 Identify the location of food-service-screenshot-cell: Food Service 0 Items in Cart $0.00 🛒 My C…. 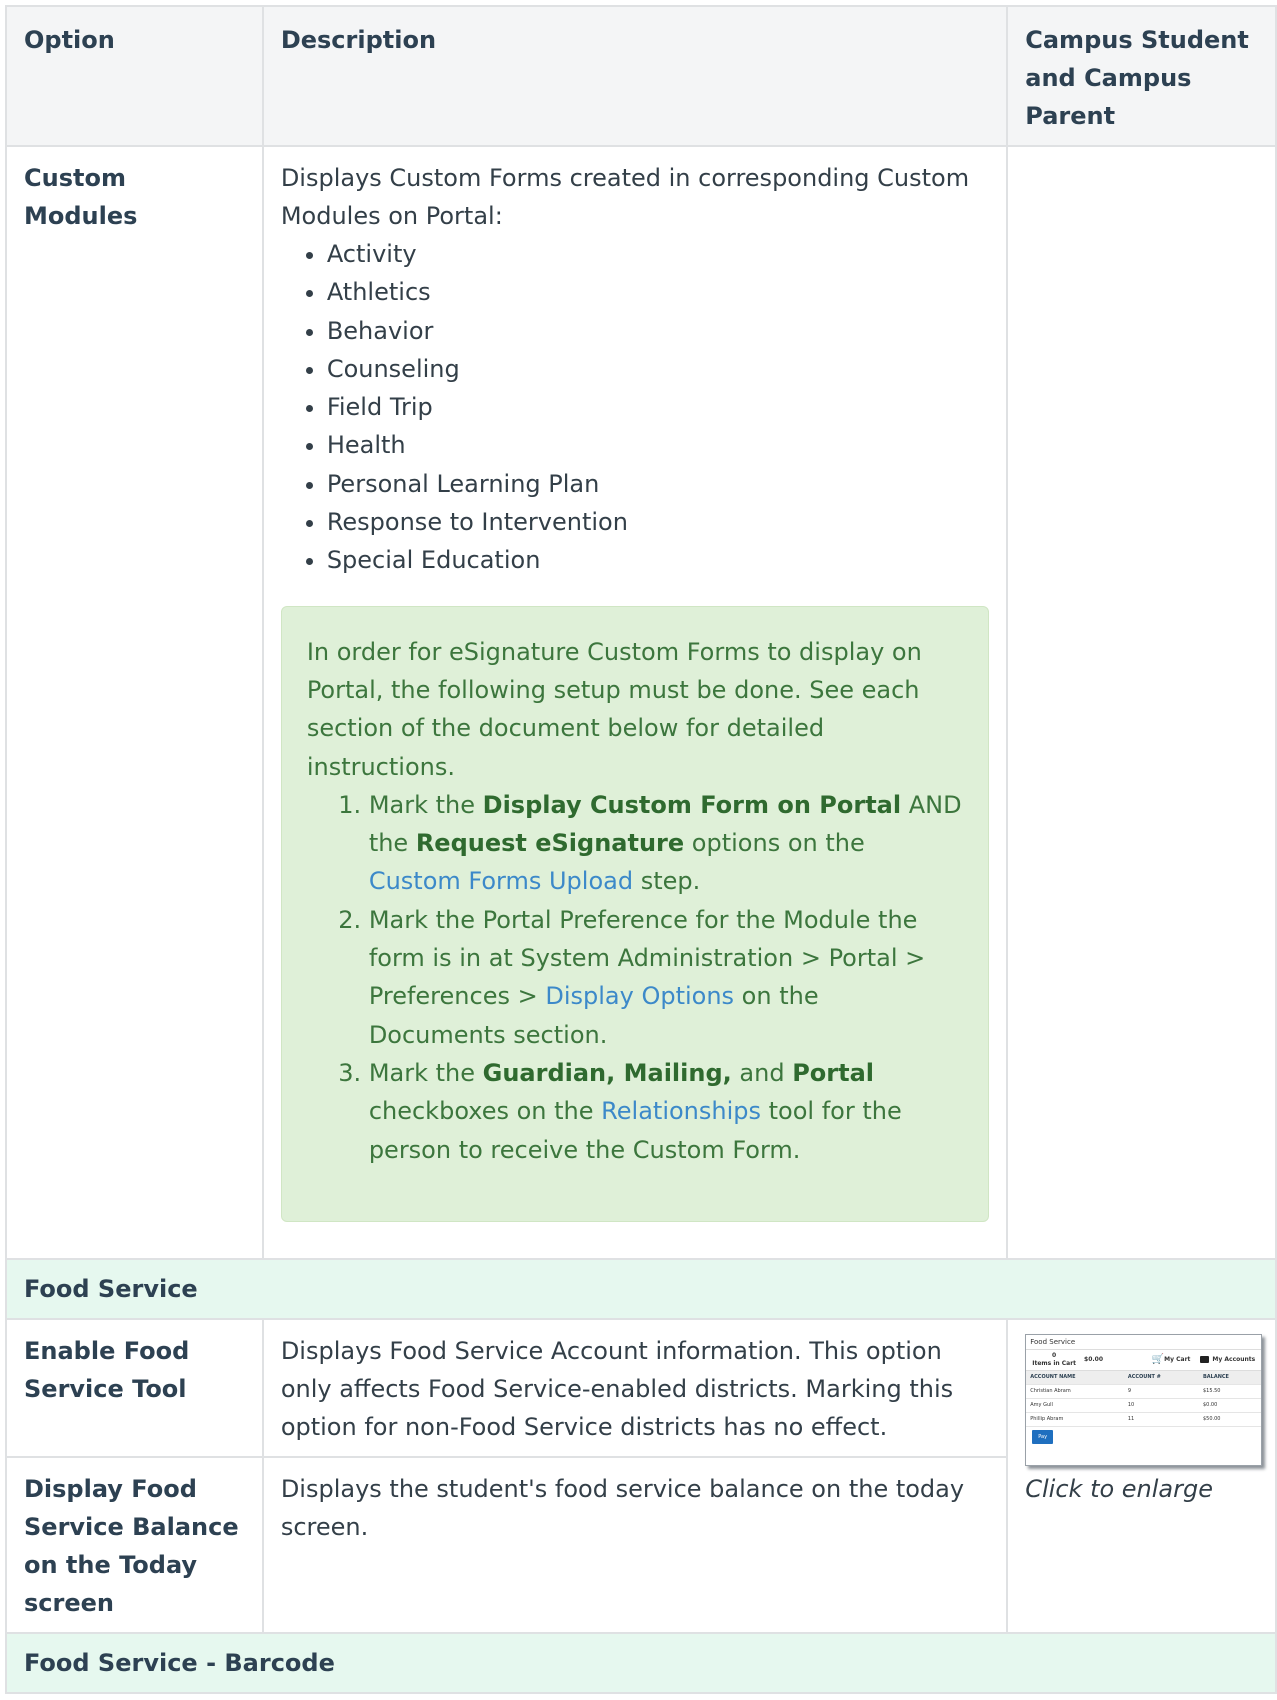
(1141, 1475).